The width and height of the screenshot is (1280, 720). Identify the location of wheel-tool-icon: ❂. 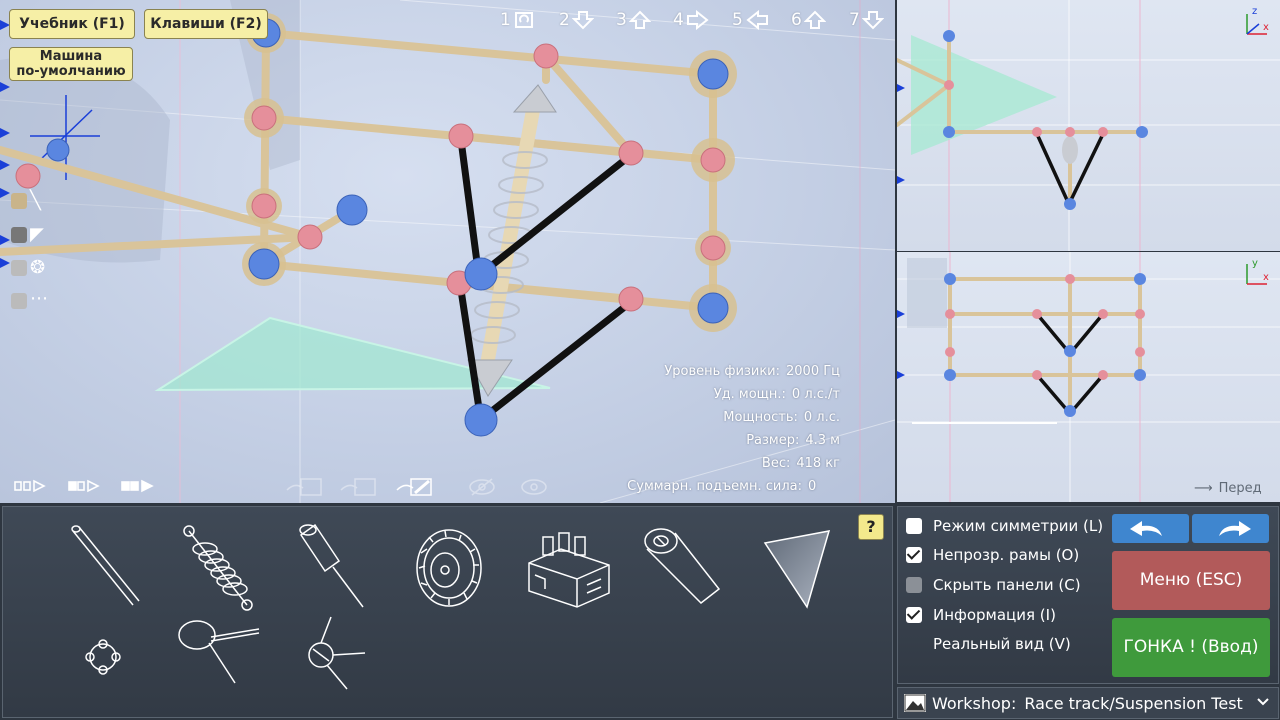
(37, 267).